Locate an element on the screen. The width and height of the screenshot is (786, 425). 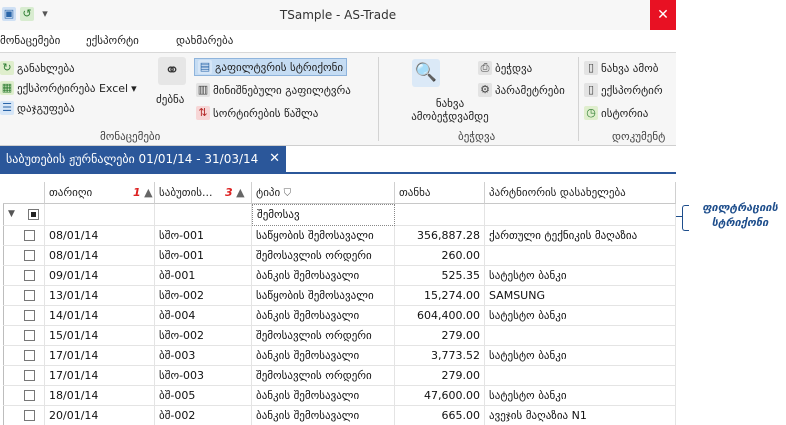
menu-export: ექსპორტი is located at coordinates (112, 40).